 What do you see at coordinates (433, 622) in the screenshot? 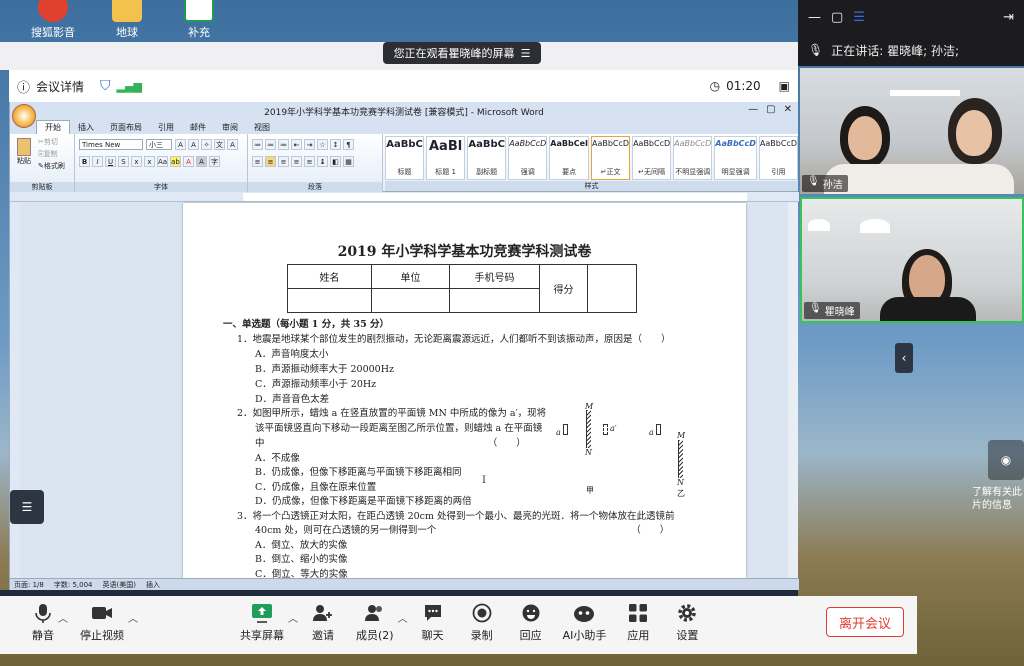
I see `chat-button: 聊天` at bounding box center [433, 622].